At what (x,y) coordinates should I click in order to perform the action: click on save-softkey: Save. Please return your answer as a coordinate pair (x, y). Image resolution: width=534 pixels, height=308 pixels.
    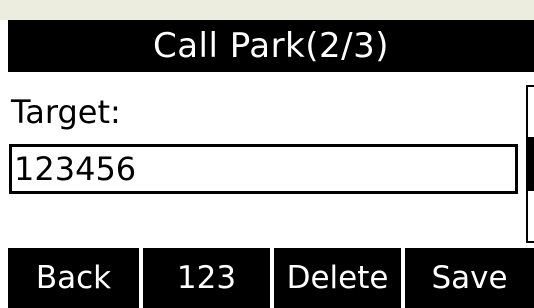
    Looking at the image, I should click on (469, 278).